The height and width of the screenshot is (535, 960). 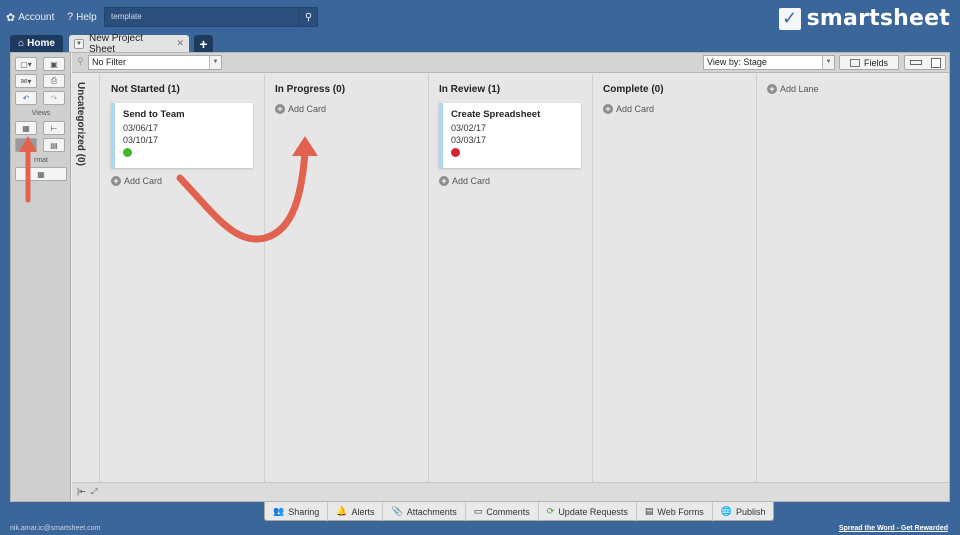 I want to click on tab-home-label: Home, so click(x=41, y=43).